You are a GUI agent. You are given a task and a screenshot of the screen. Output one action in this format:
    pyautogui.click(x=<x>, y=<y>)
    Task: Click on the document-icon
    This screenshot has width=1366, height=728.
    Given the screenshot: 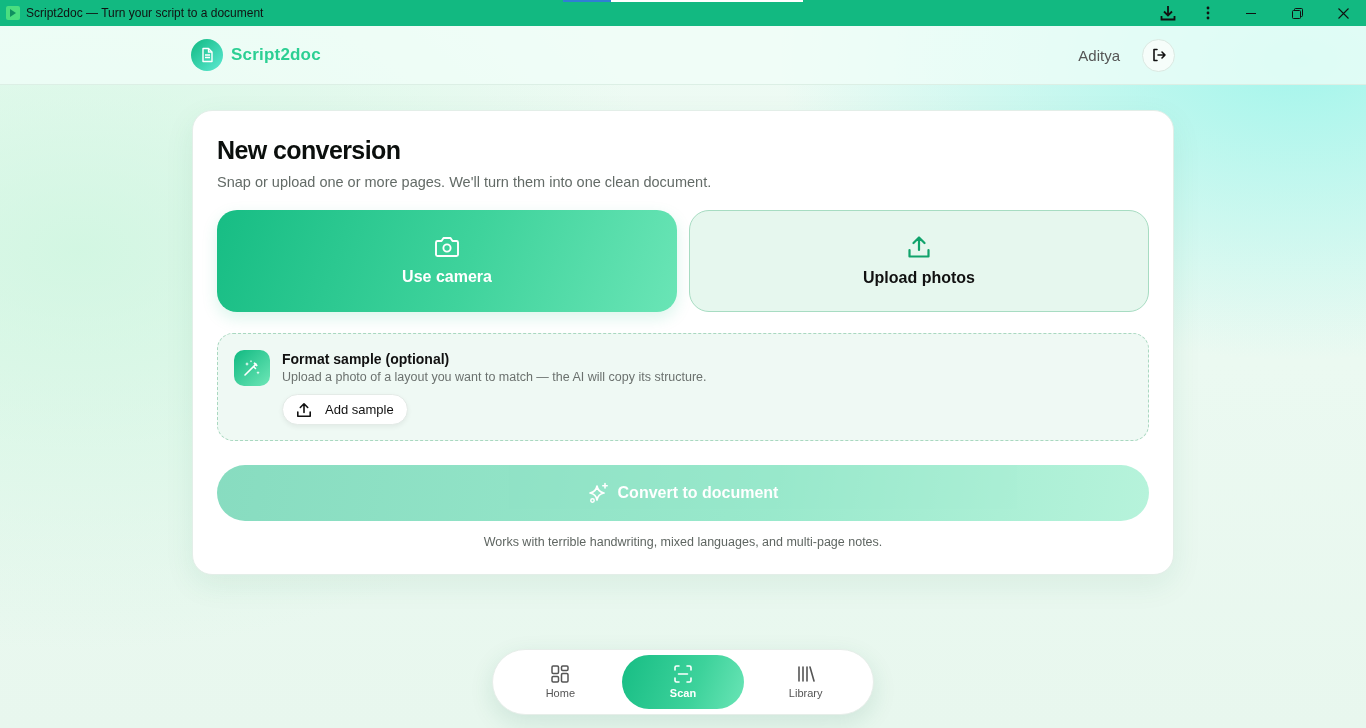 What is the action you would take?
    pyautogui.click(x=207, y=55)
    